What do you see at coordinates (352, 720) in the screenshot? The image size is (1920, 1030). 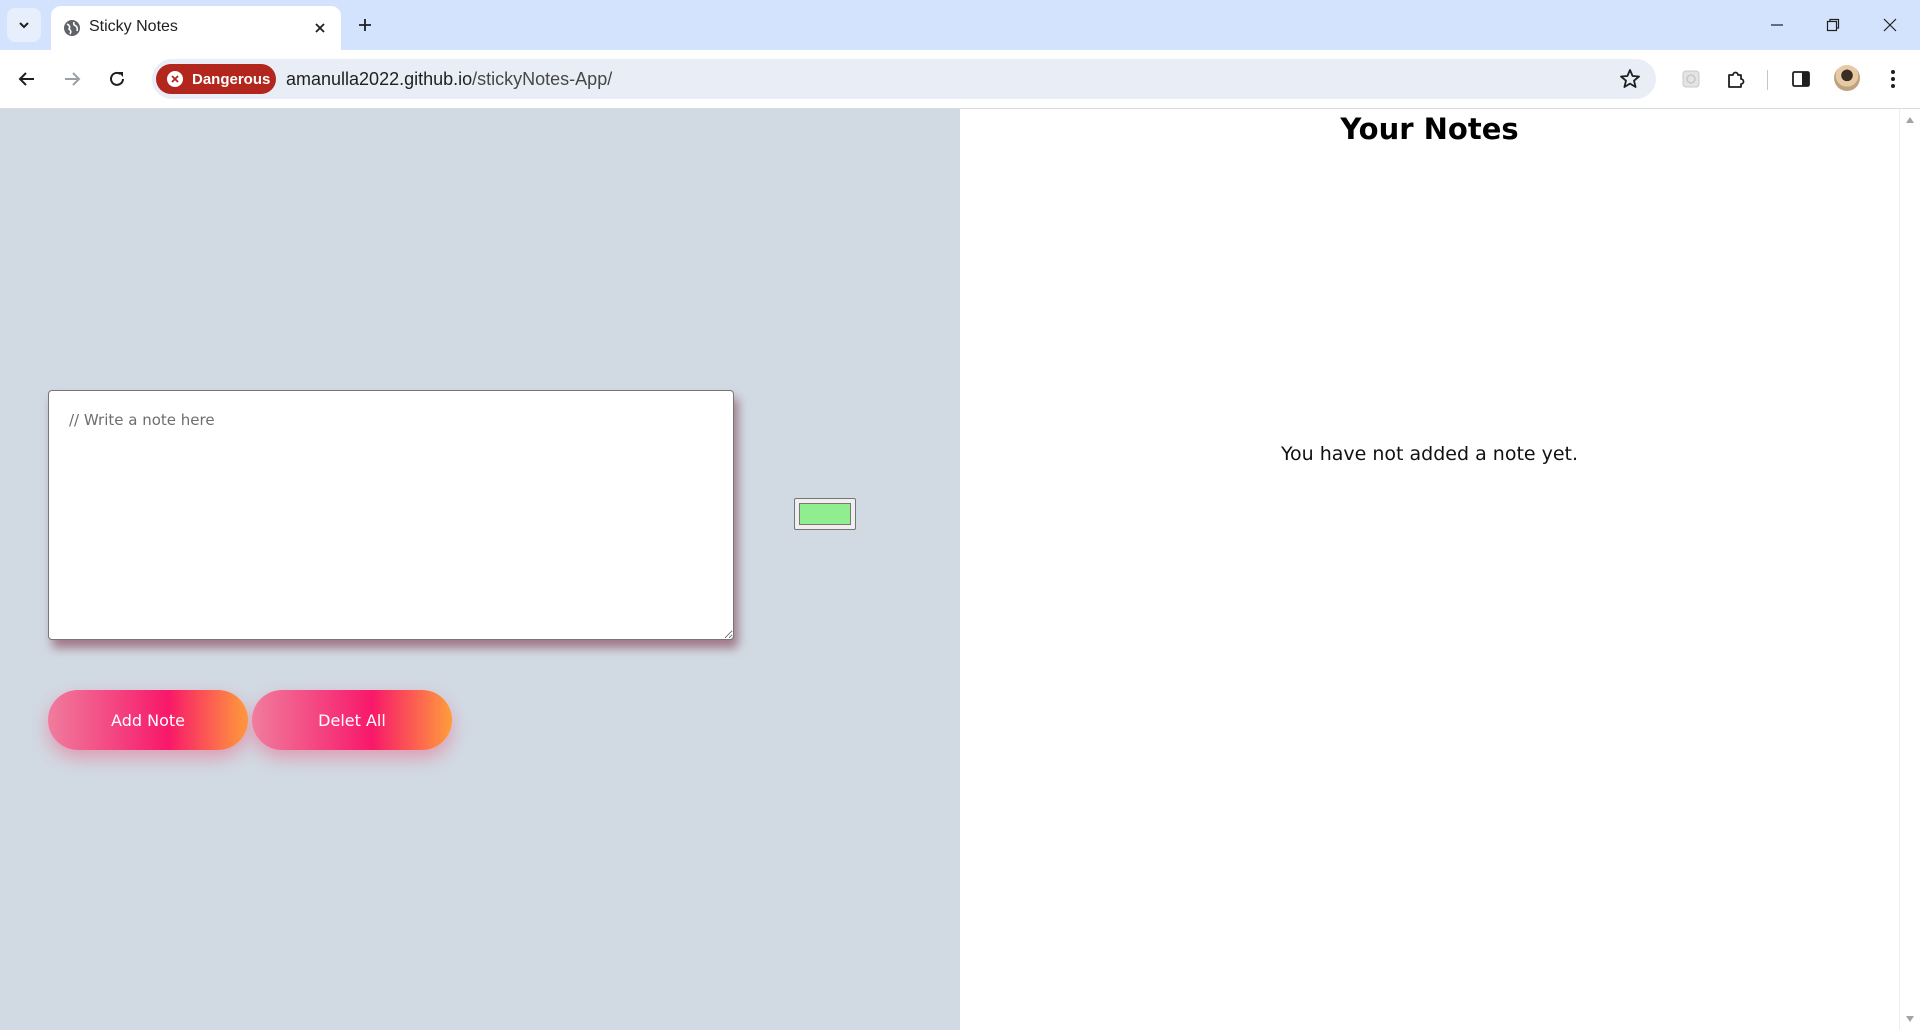 I see `delete-all-button: Delet All` at bounding box center [352, 720].